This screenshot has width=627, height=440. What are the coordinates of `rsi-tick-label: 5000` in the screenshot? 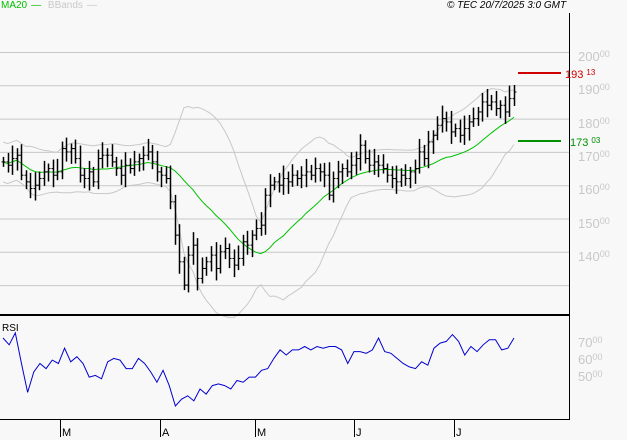 It's located at (590, 376).